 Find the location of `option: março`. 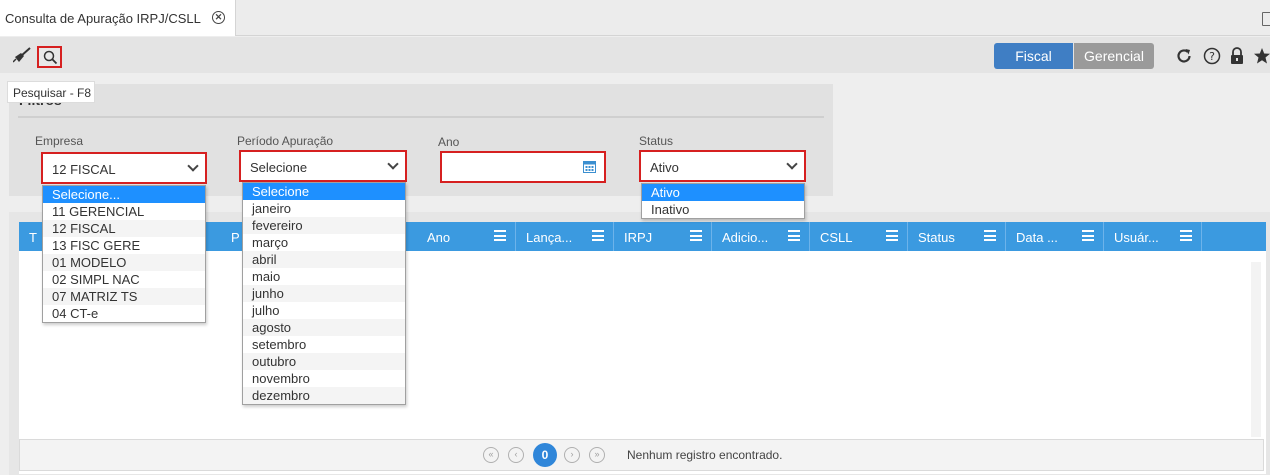

option: março is located at coordinates (324, 242).